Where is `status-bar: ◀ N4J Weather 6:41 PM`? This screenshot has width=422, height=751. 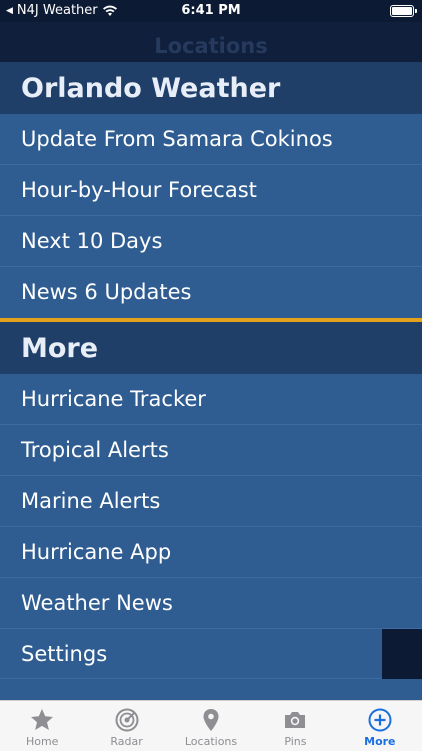 status-bar: ◀ N4J Weather 6:41 PM is located at coordinates (211, 11).